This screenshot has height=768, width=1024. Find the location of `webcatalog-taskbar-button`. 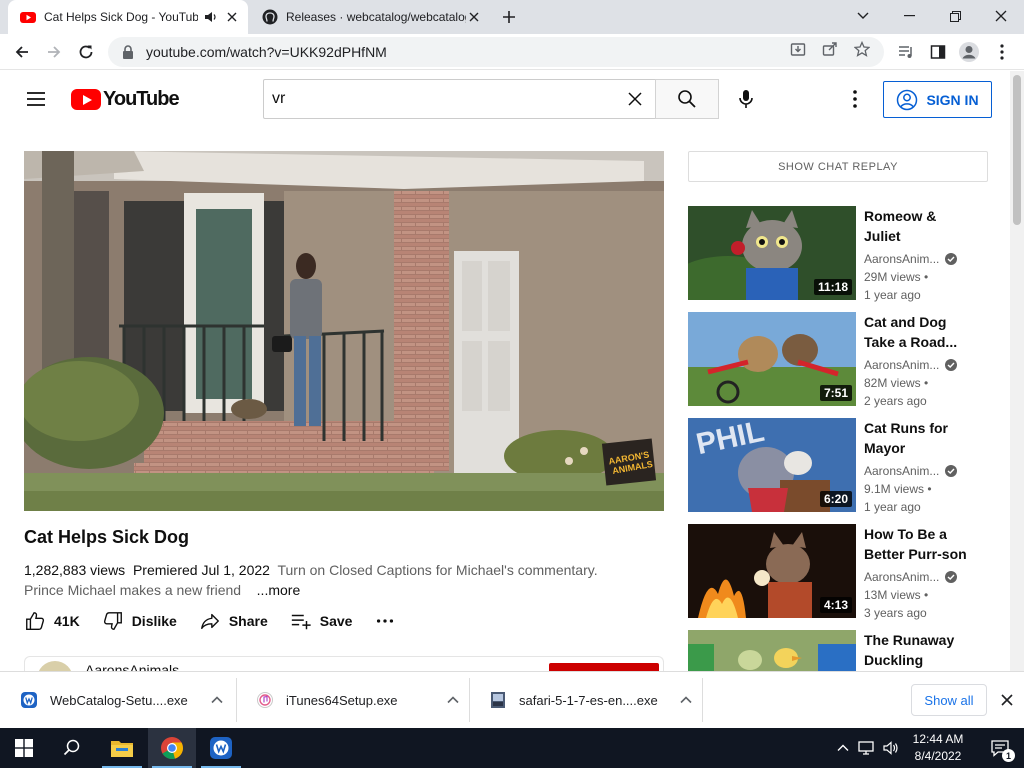

webcatalog-taskbar-button is located at coordinates (221, 748).